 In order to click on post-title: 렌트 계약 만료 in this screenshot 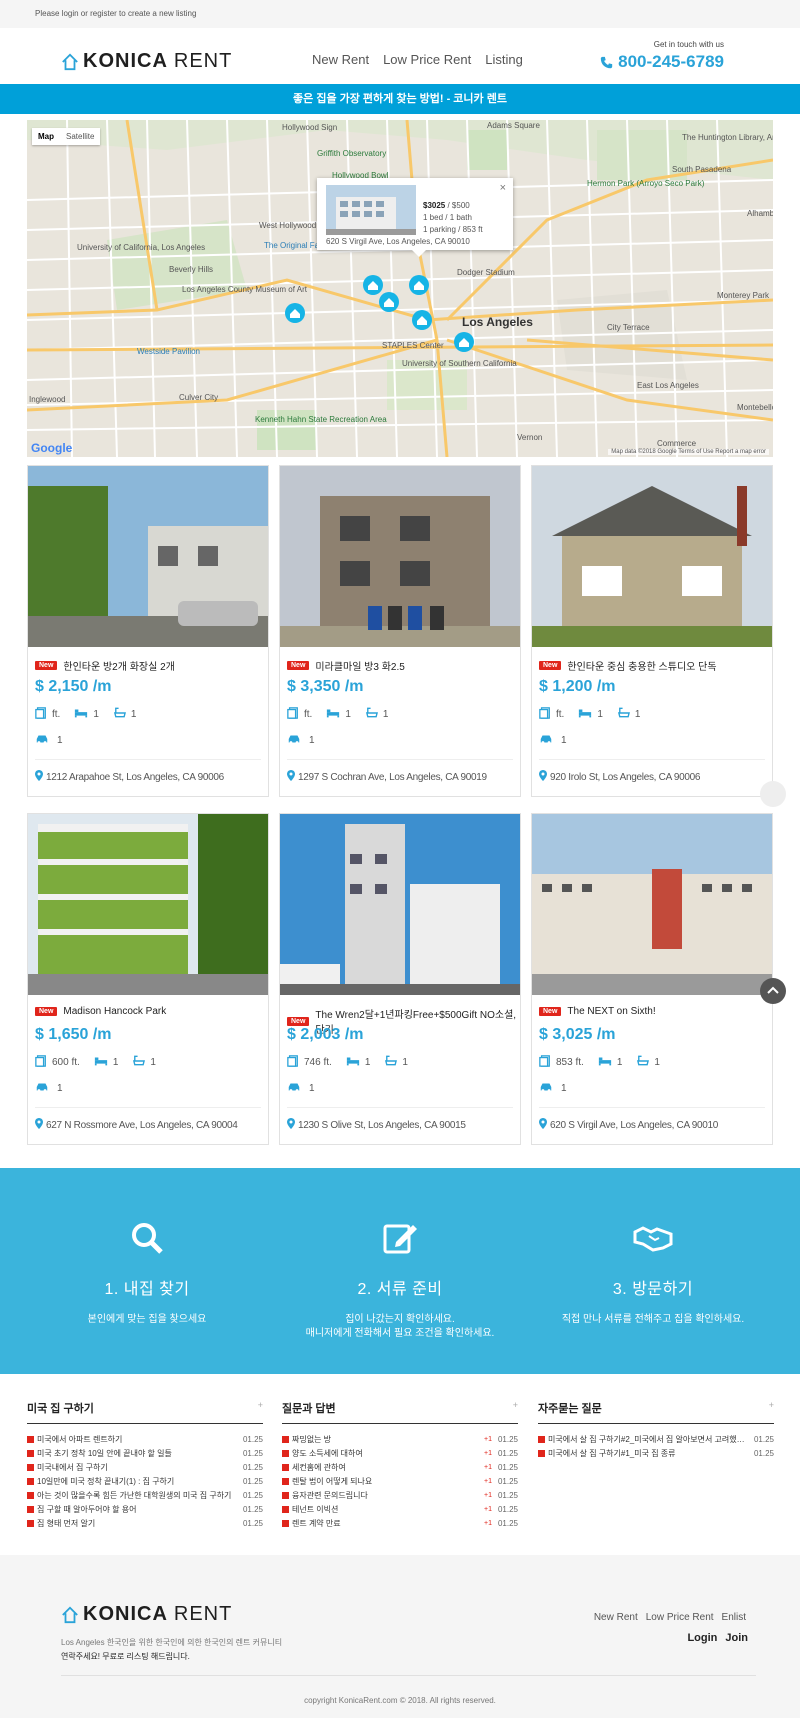, I will do `click(388, 1523)`.